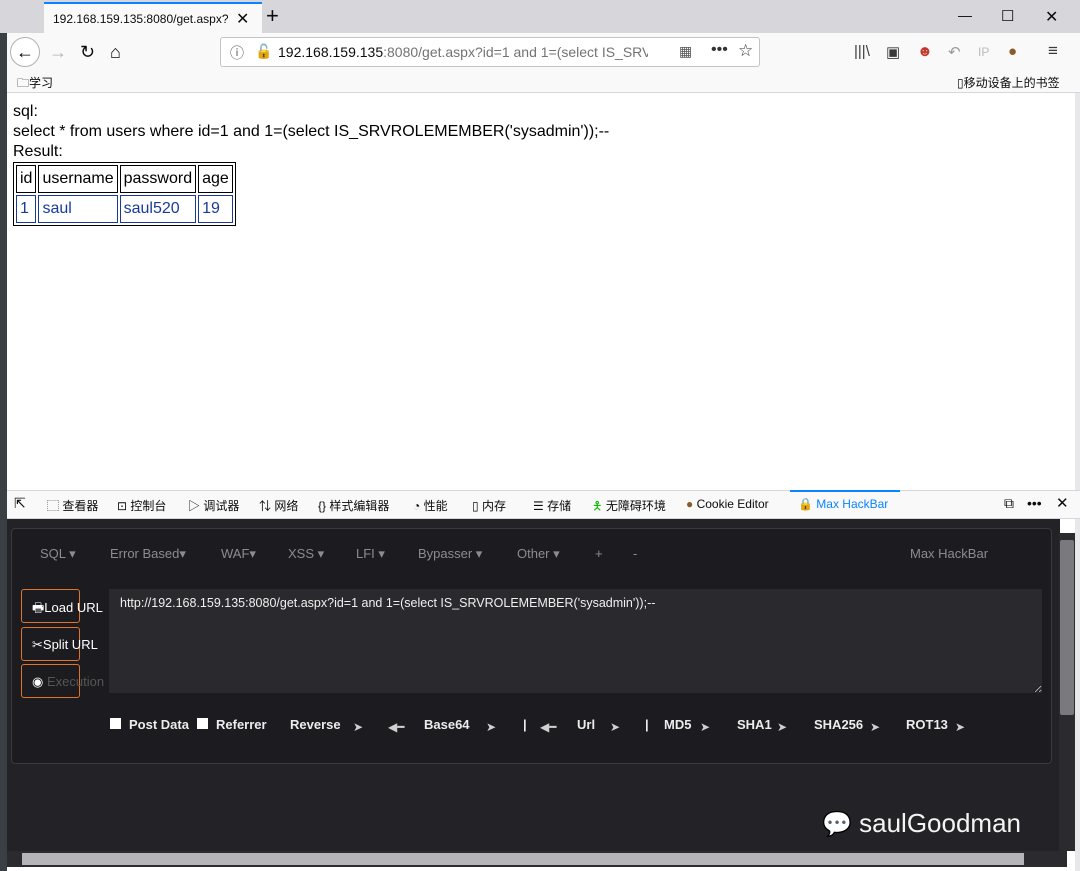 The width and height of the screenshot is (1080, 871). What do you see at coordinates (965, 15) in the screenshot?
I see `minimize-icon: —` at bounding box center [965, 15].